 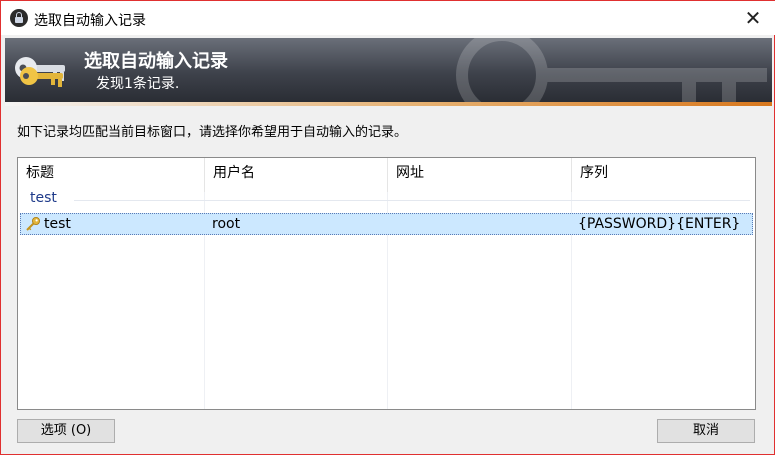 What do you see at coordinates (706, 431) in the screenshot?
I see `cancel-button: 取消` at bounding box center [706, 431].